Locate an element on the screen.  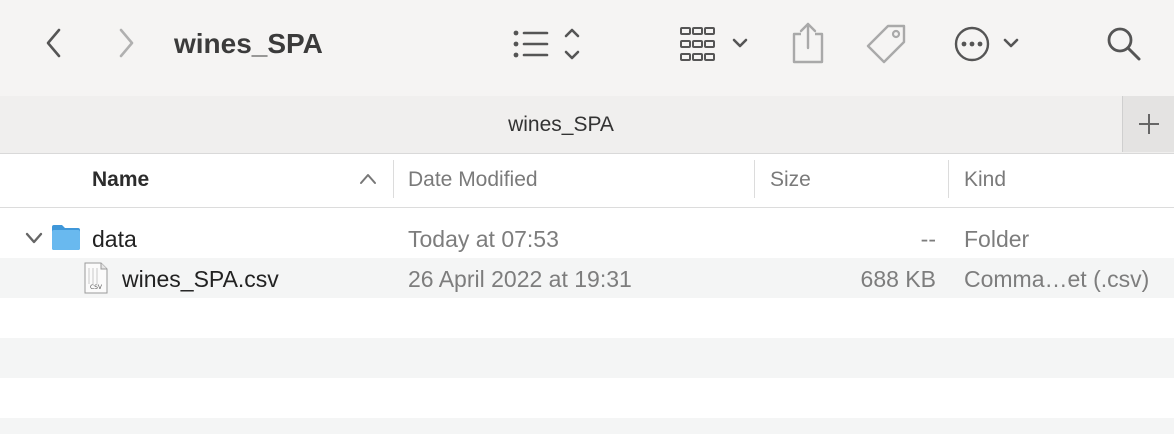
column-size: Size is located at coordinates (790, 180).